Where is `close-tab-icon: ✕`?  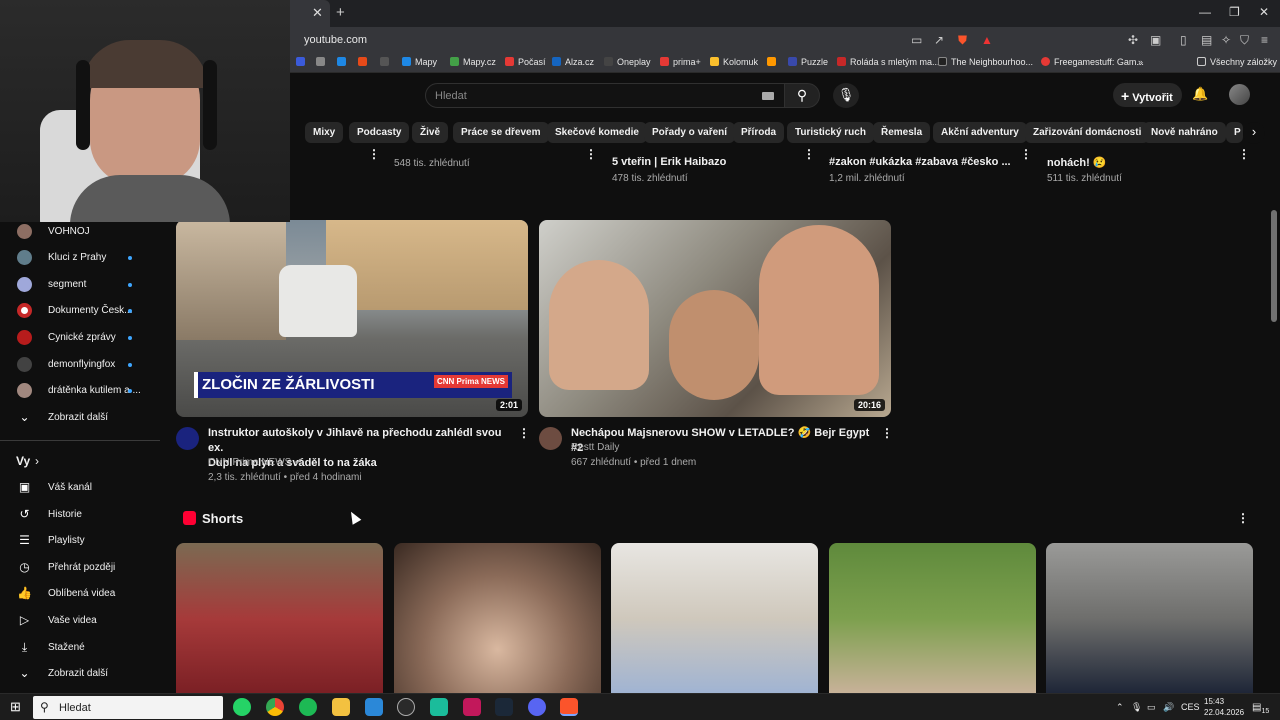 close-tab-icon: ✕ is located at coordinates (317, 13).